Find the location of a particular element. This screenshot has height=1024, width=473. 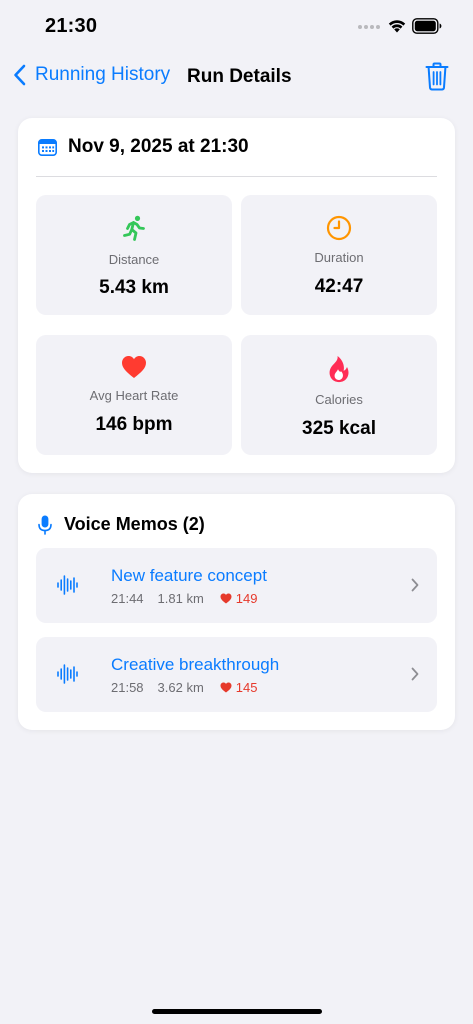

voice-memos-title: Voice Memos (2) is located at coordinates (134, 524).